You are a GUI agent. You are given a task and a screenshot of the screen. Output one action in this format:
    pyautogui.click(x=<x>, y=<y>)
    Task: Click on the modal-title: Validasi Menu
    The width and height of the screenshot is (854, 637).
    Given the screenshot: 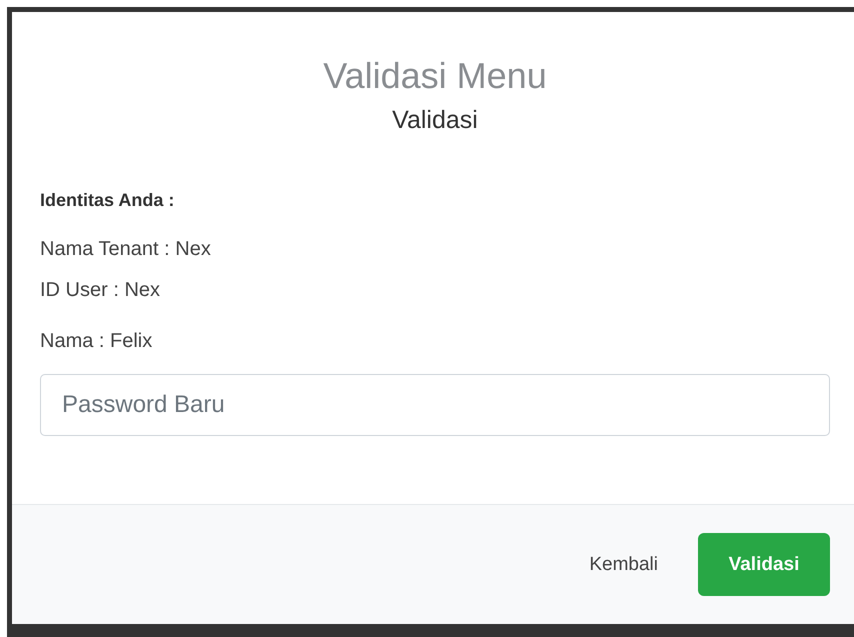 What is the action you would take?
    pyautogui.click(x=435, y=76)
    